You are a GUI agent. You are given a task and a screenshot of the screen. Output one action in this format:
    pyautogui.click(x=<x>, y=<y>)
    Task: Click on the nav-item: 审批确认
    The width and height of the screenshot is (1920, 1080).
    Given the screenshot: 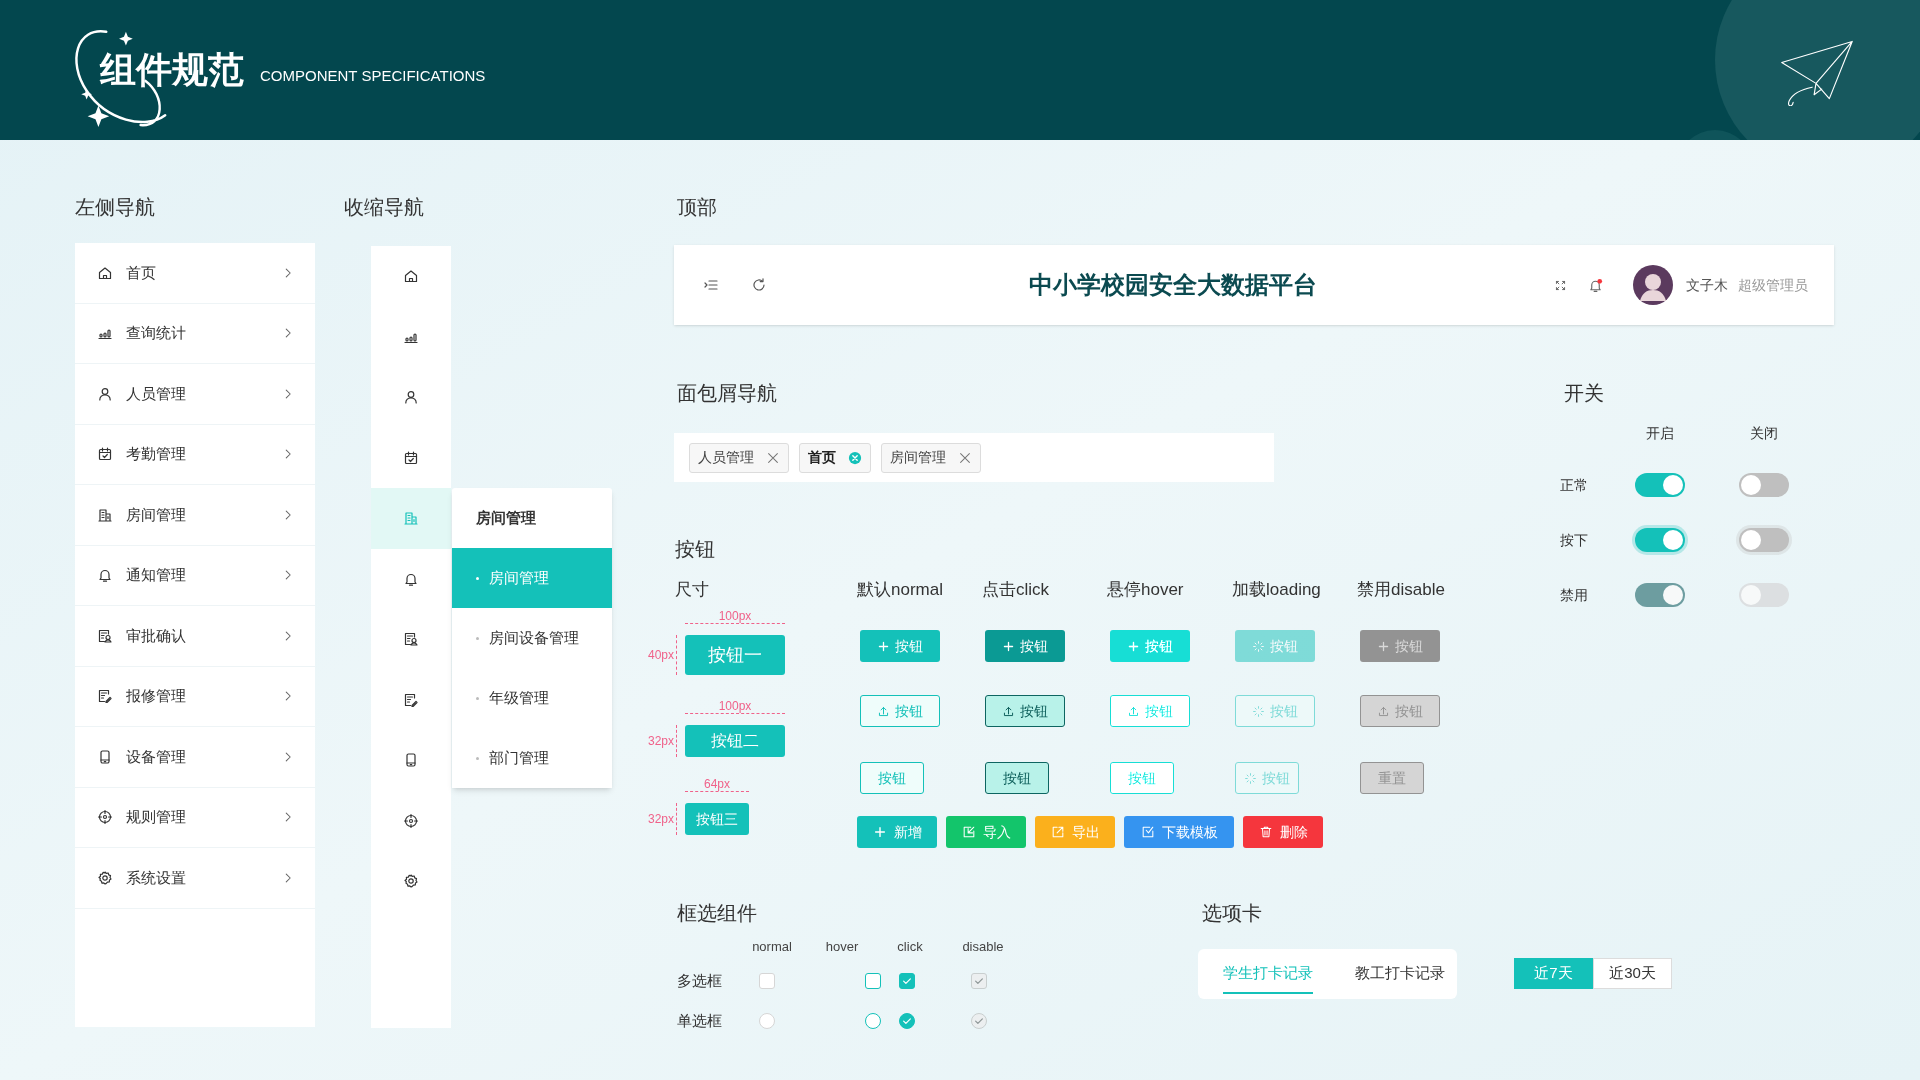 What is the action you would take?
    pyautogui.click(x=195, y=636)
    